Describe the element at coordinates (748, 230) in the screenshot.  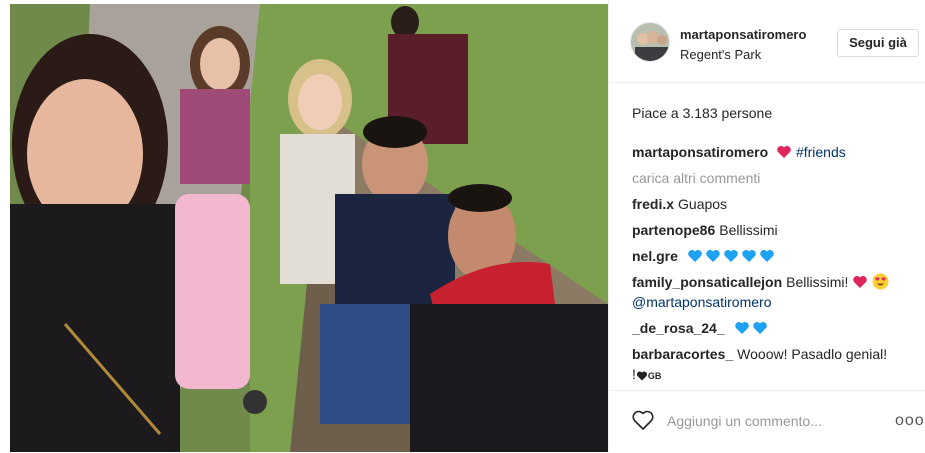
I see `comment-text: Bellissimi` at that location.